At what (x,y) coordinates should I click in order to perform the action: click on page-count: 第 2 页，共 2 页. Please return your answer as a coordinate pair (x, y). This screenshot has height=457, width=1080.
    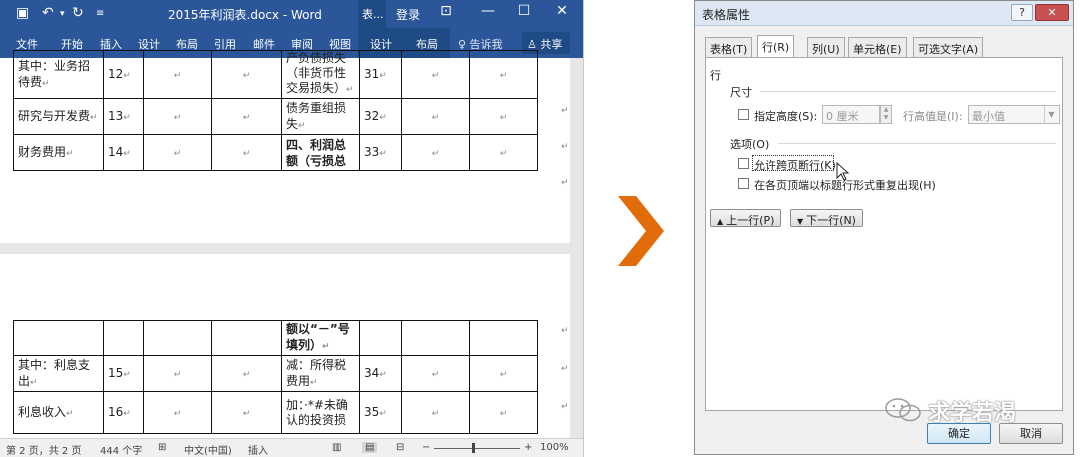
    Looking at the image, I should click on (43, 449).